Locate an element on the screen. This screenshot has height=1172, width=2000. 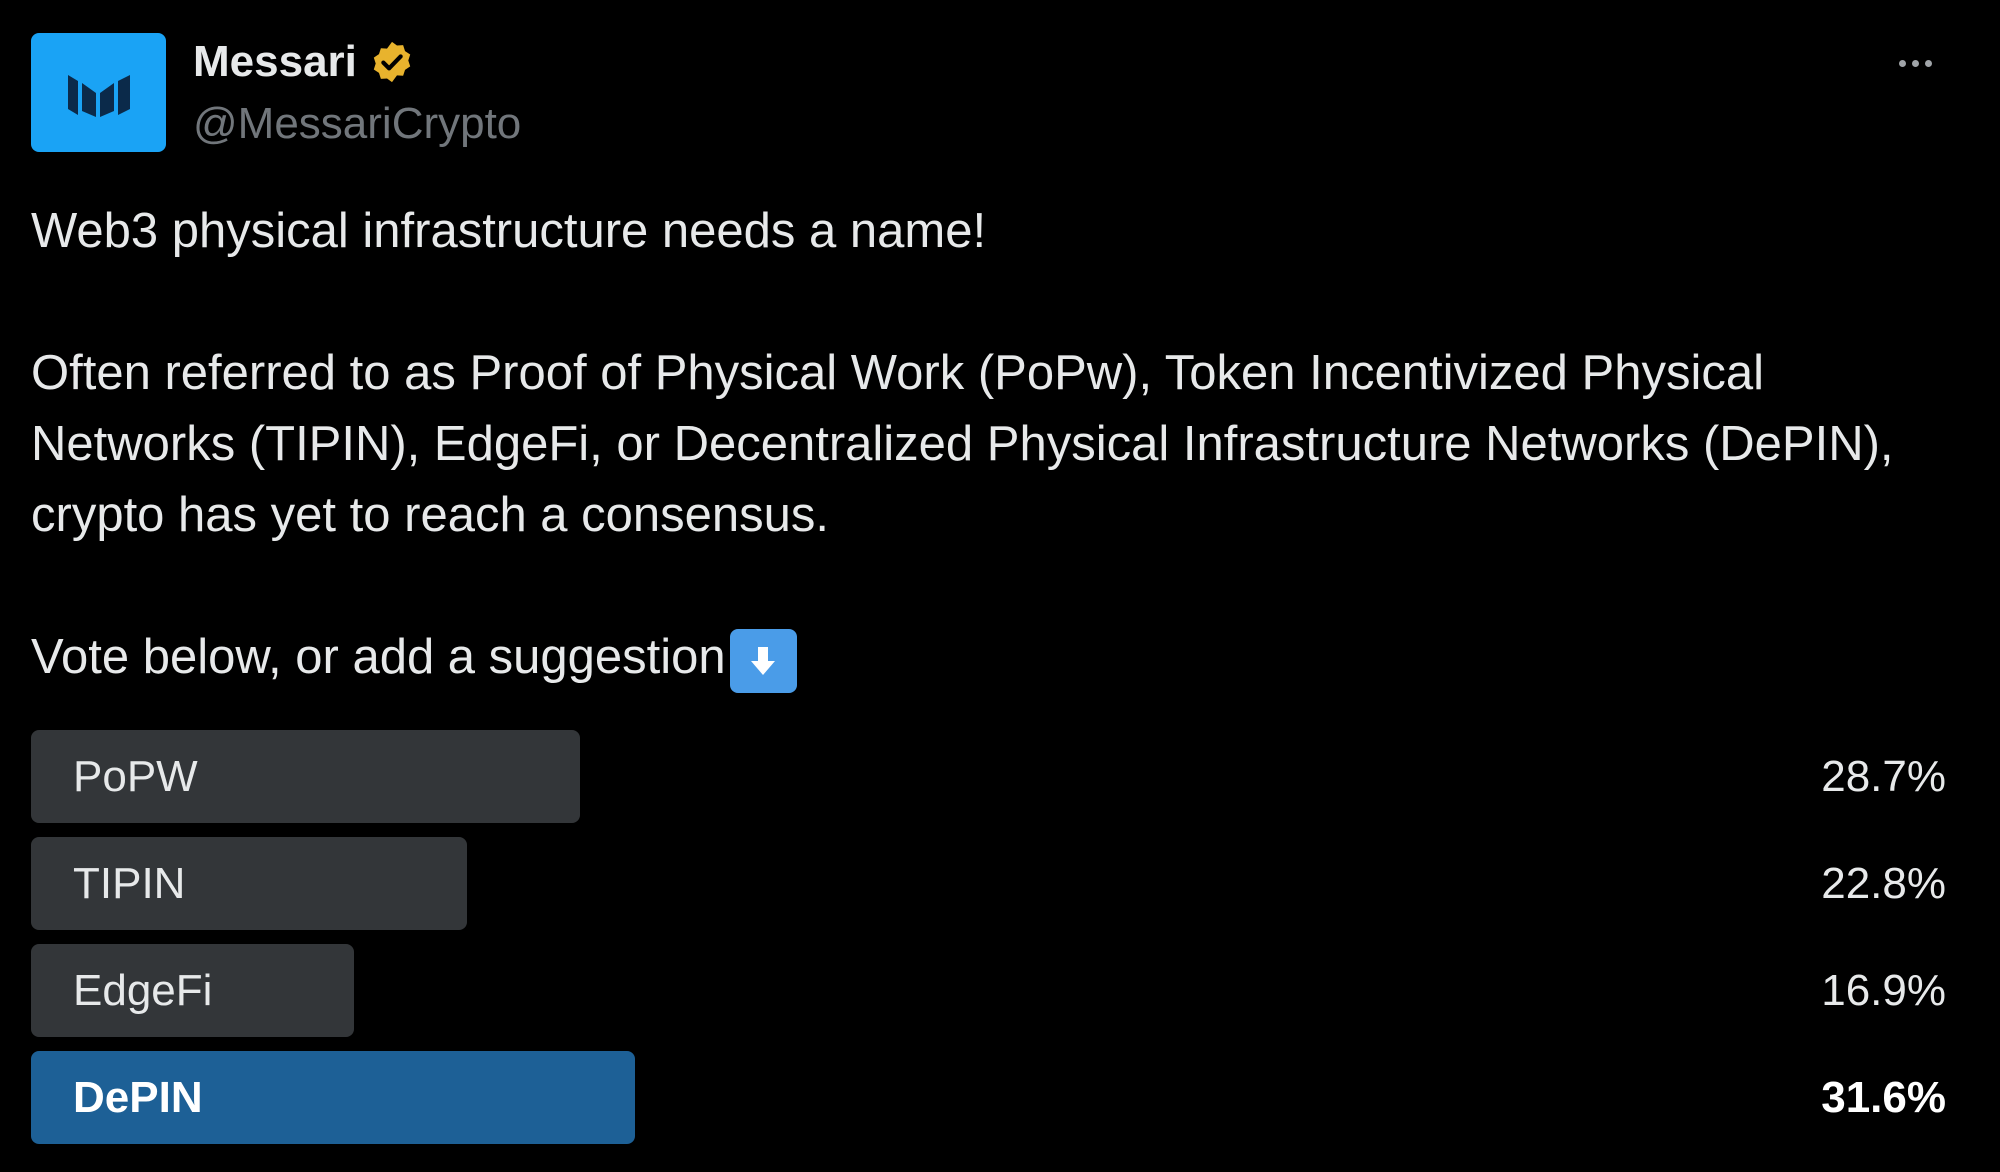
poll-option-tipin: TIPIN 22.8% is located at coordinates (988, 883).